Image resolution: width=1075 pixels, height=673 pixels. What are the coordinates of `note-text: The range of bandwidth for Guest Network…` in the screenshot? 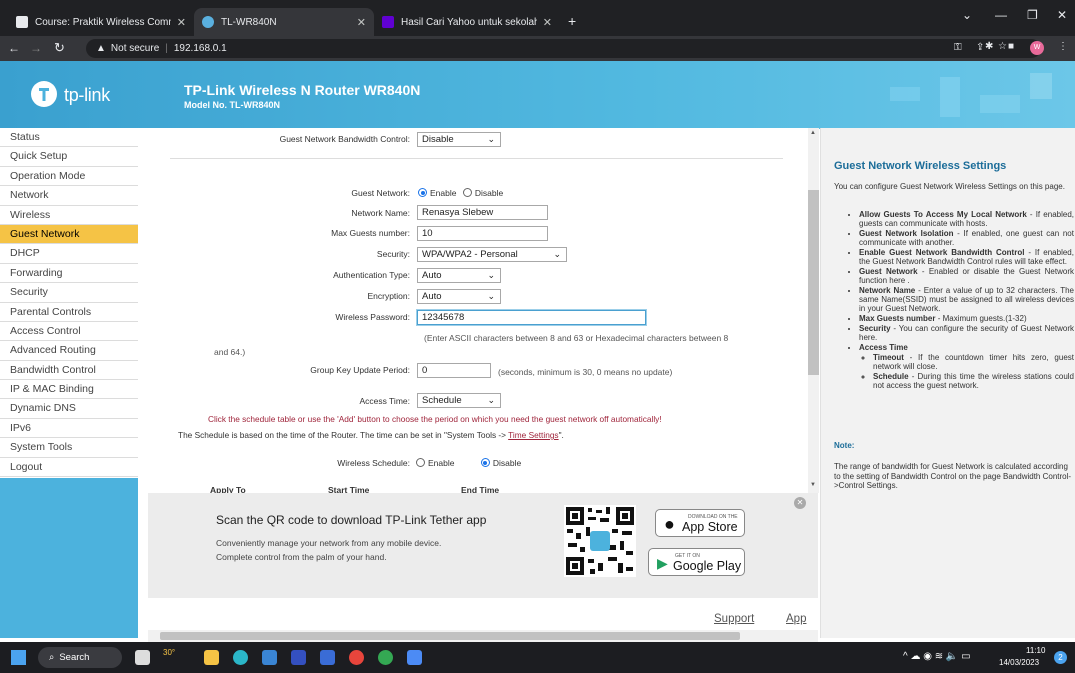 It's located at (953, 476).